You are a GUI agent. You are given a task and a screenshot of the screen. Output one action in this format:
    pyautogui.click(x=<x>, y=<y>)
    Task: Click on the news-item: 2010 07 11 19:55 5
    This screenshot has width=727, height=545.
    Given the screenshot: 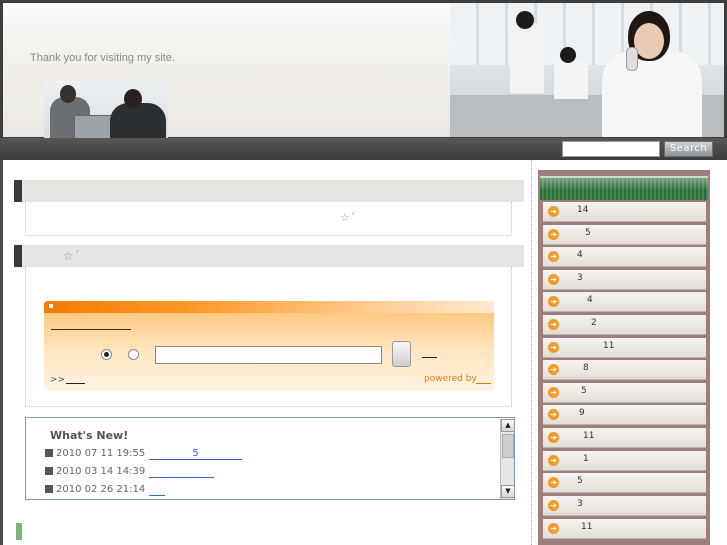 What is the action you would take?
    pyautogui.click(x=143, y=455)
    